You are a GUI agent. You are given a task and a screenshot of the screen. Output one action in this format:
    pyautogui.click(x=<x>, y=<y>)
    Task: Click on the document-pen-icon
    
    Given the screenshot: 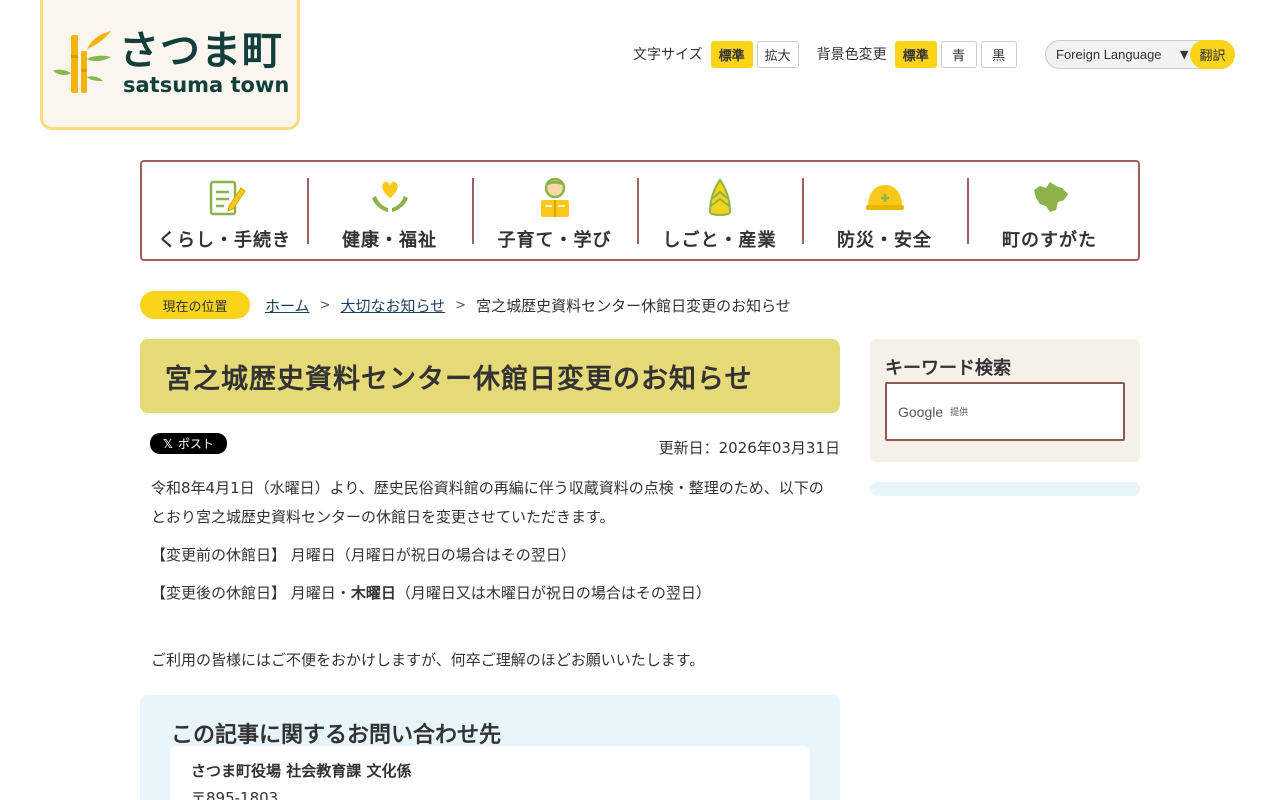 What is the action you would take?
    pyautogui.click(x=227, y=198)
    